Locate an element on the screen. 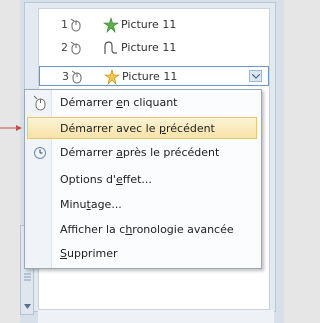 This screenshot has width=320, height=323. star-burst-icon is located at coordinates (111, 24).